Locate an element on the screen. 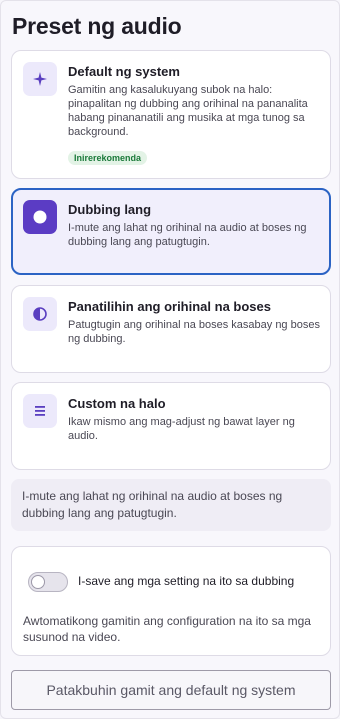  recommended-badge: Inirerekomenda is located at coordinates (108, 158).